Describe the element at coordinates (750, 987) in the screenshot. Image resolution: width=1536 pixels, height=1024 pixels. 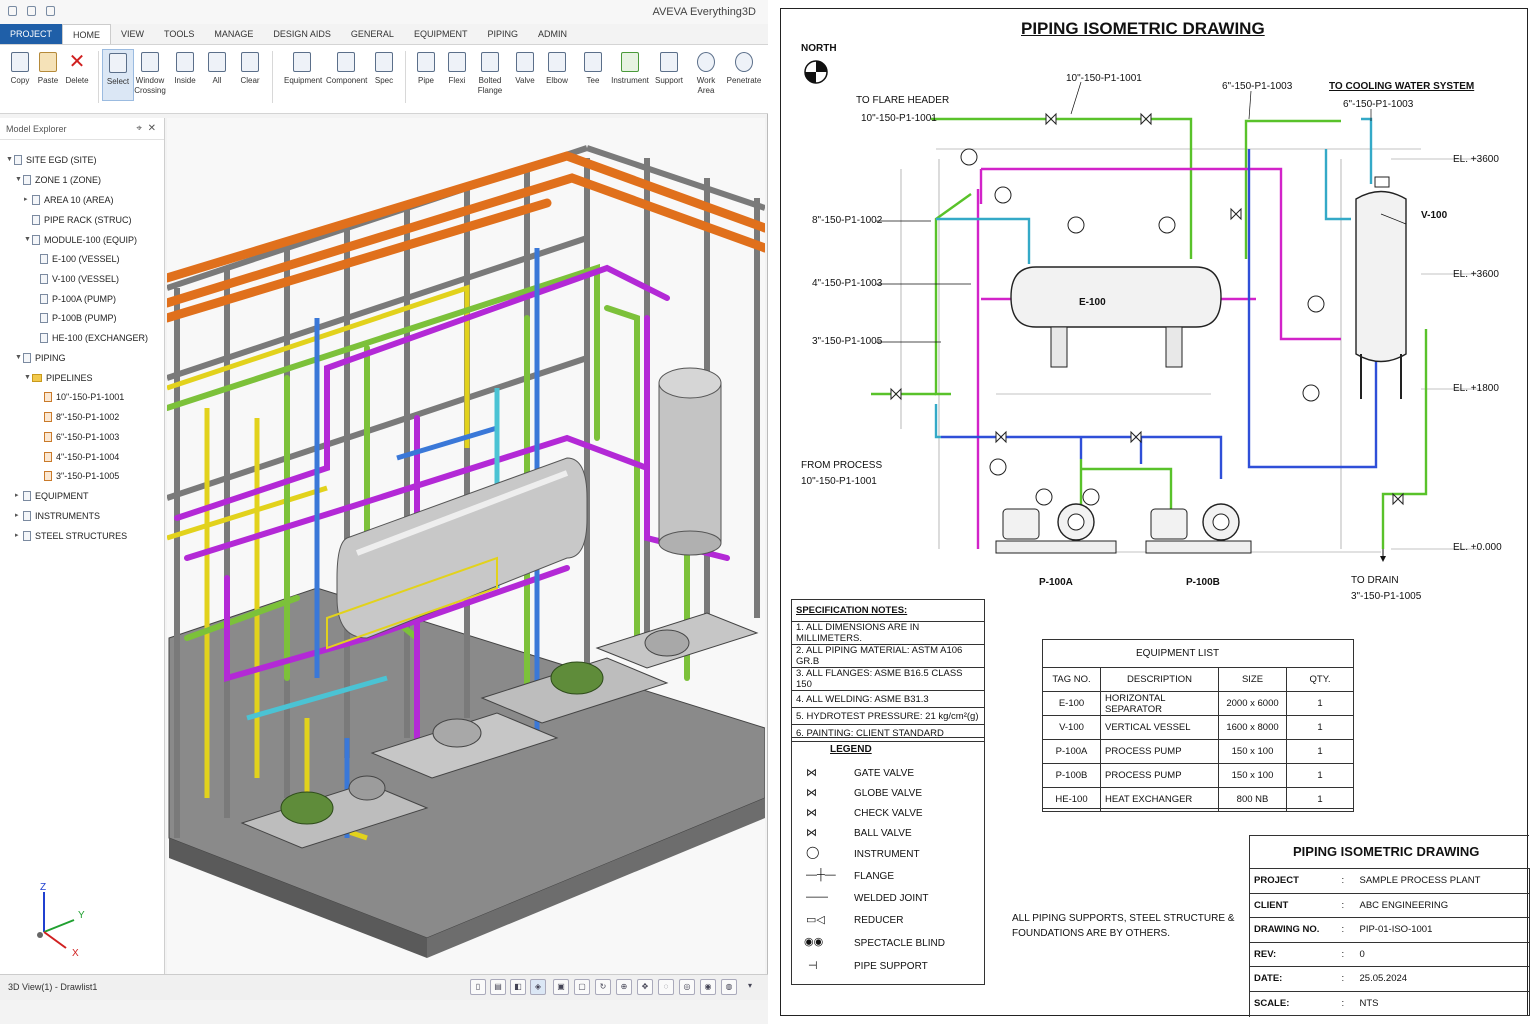
I see `chevron-down-icon: ▾` at that location.